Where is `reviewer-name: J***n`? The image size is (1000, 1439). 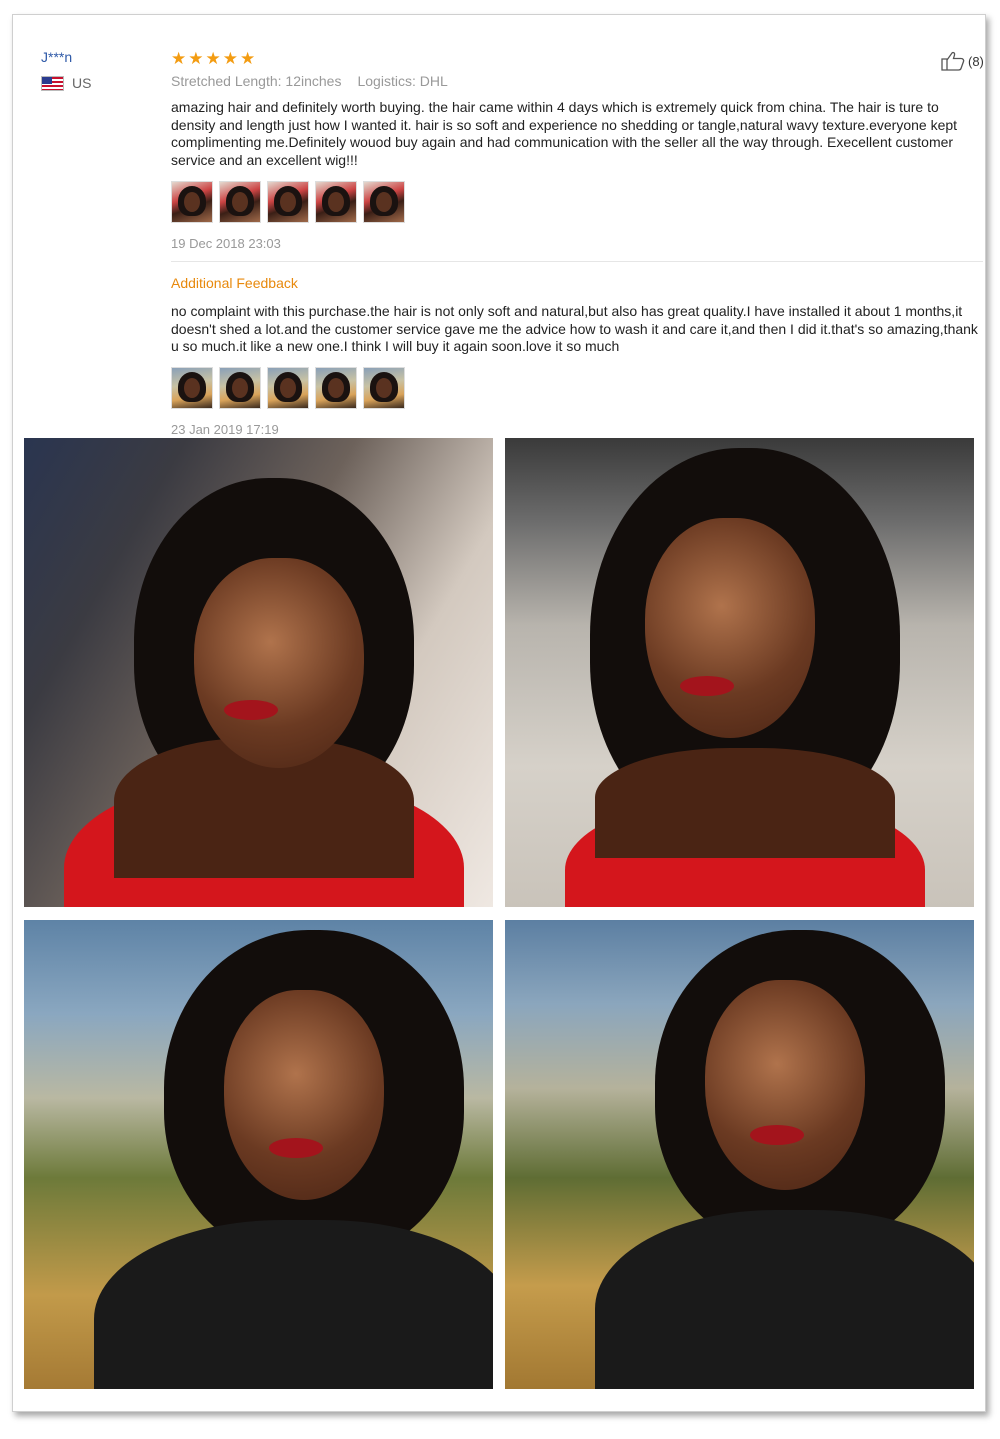
reviewer-name: J***n is located at coordinates (66, 57).